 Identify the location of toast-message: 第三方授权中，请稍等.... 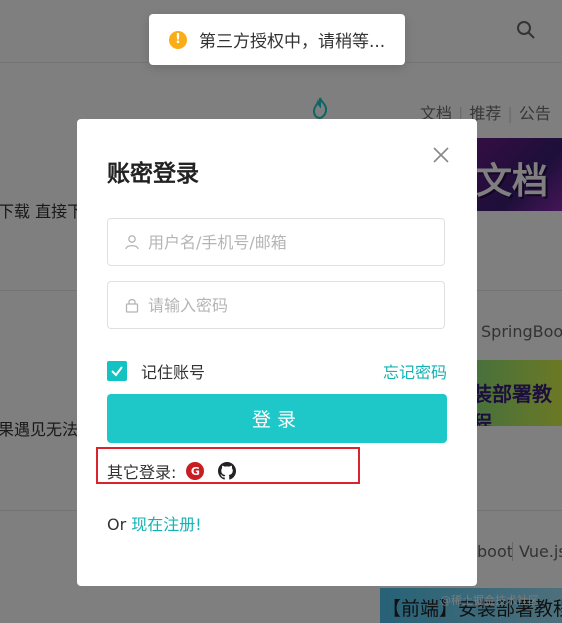
(292, 42).